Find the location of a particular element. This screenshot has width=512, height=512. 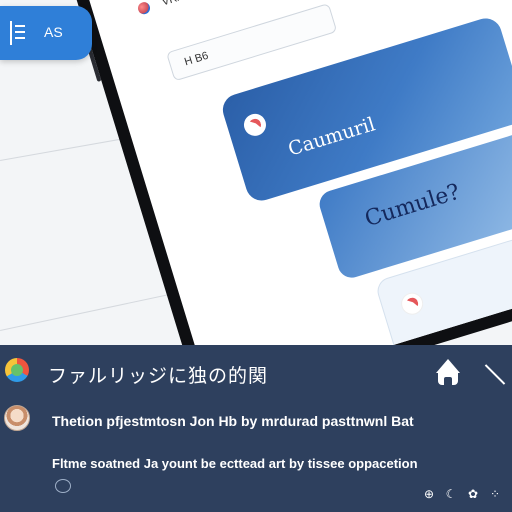

floating-badge: AS is located at coordinates (46, 33).